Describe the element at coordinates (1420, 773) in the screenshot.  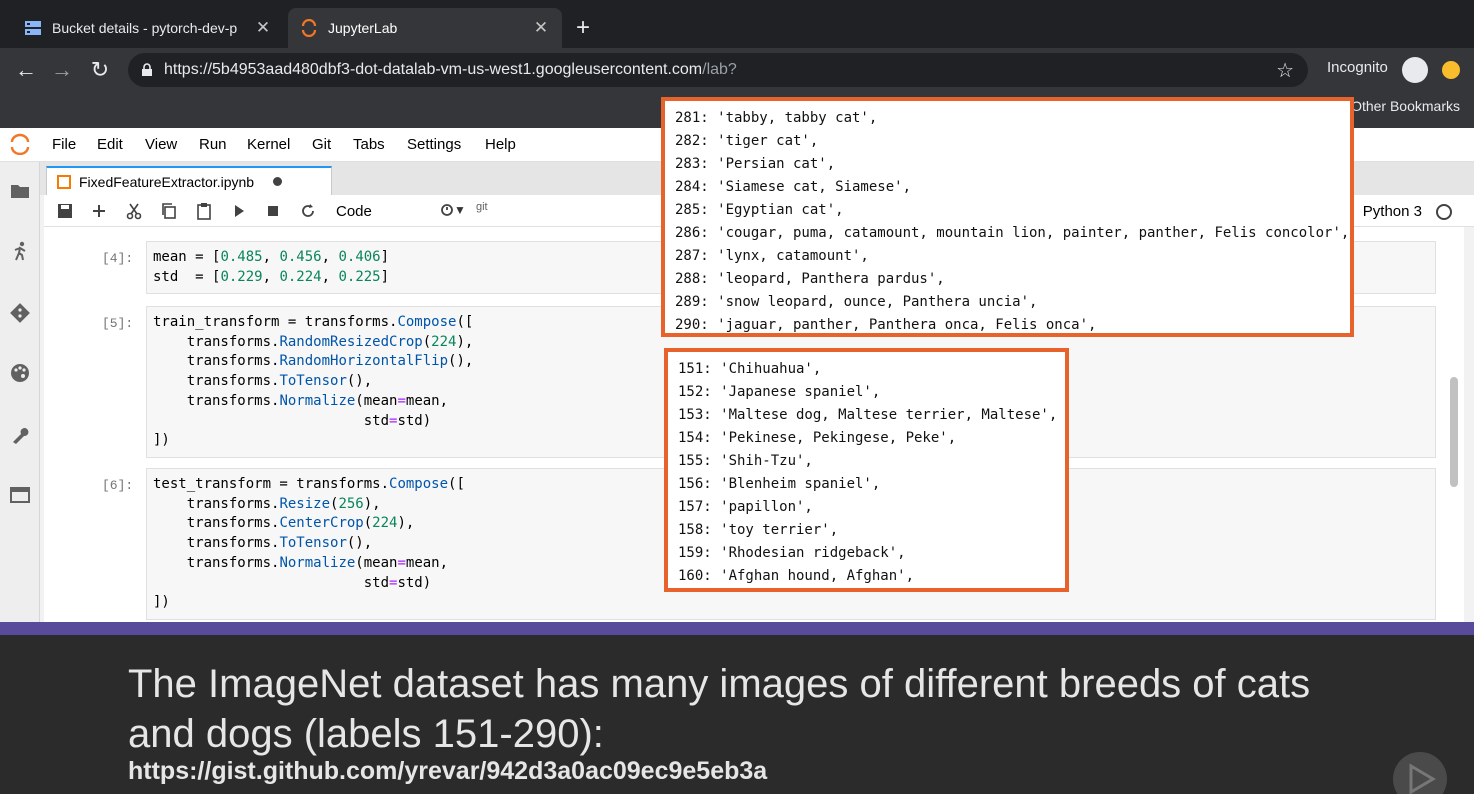
I see `play-icon` at that location.